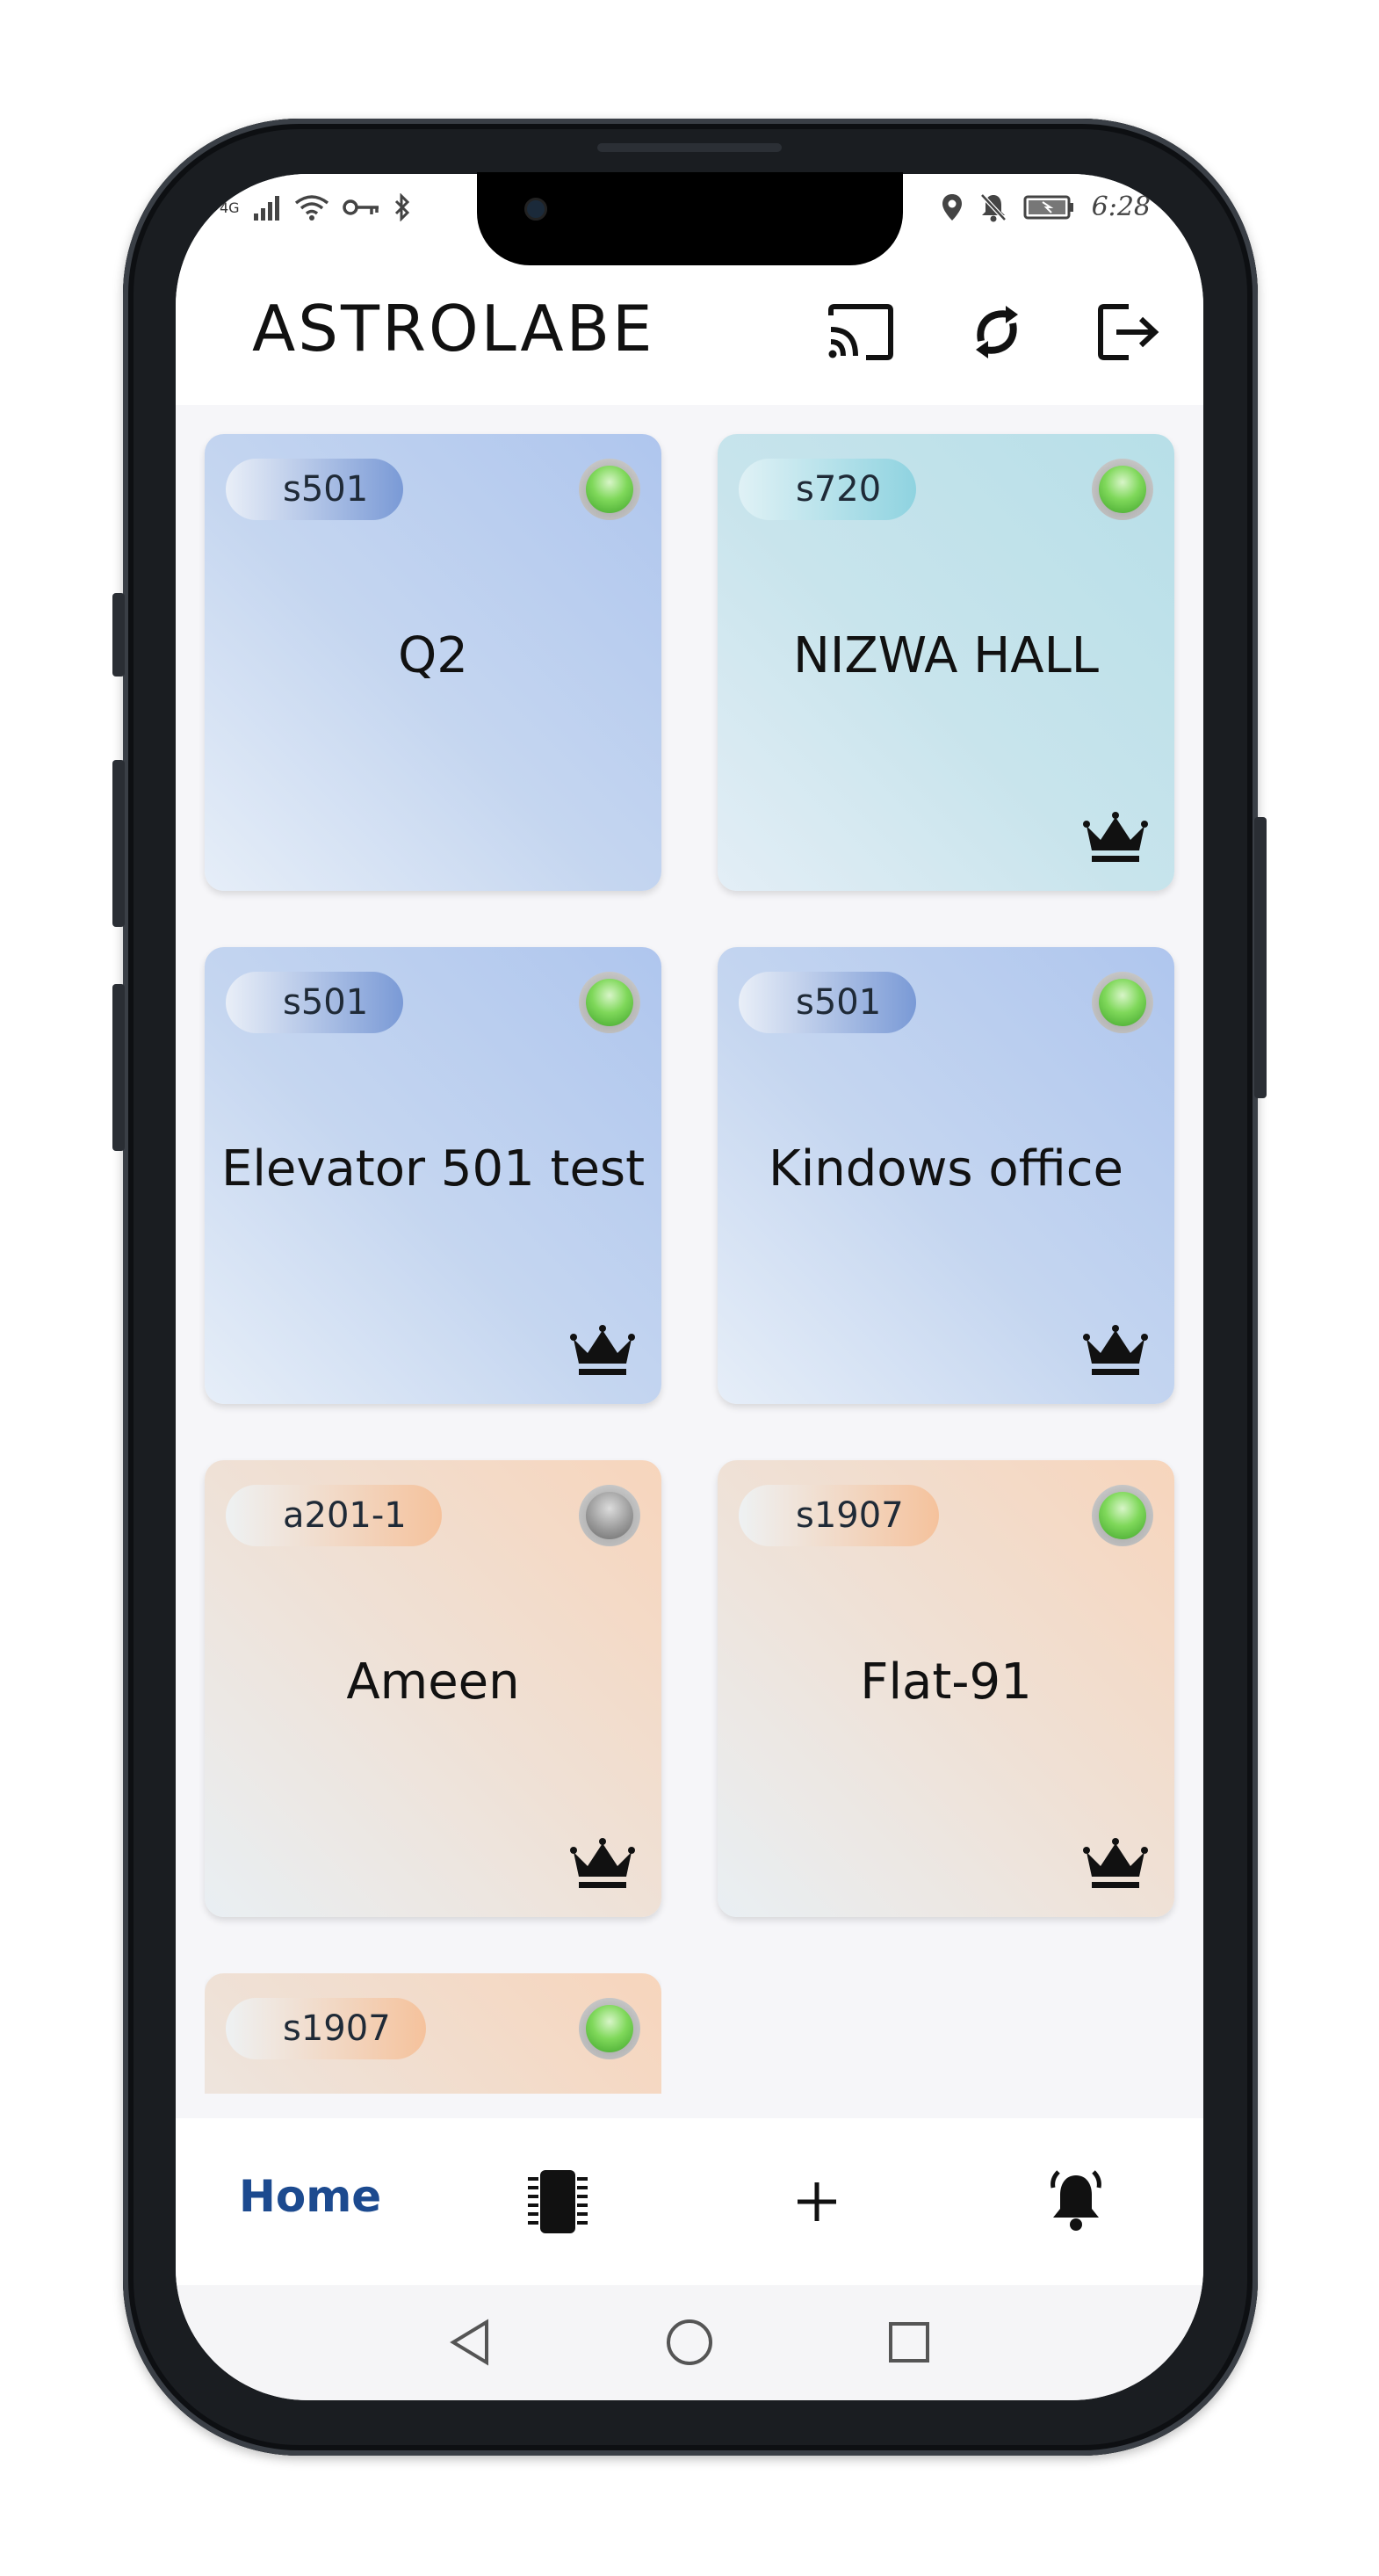 The width and height of the screenshot is (1379, 2576). I want to click on device-card: s1907, so click(433, 2033).